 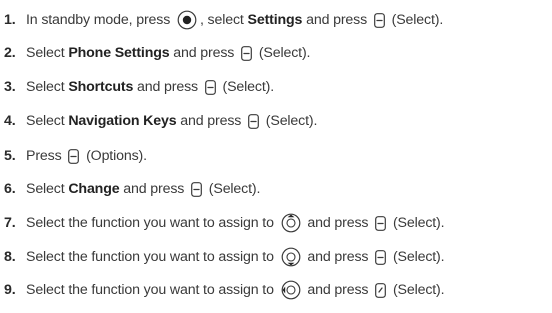 What do you see at coordinates (10, 20) in the screenshot?
I see `step-number: 1.` at bounding box center [10, 20].